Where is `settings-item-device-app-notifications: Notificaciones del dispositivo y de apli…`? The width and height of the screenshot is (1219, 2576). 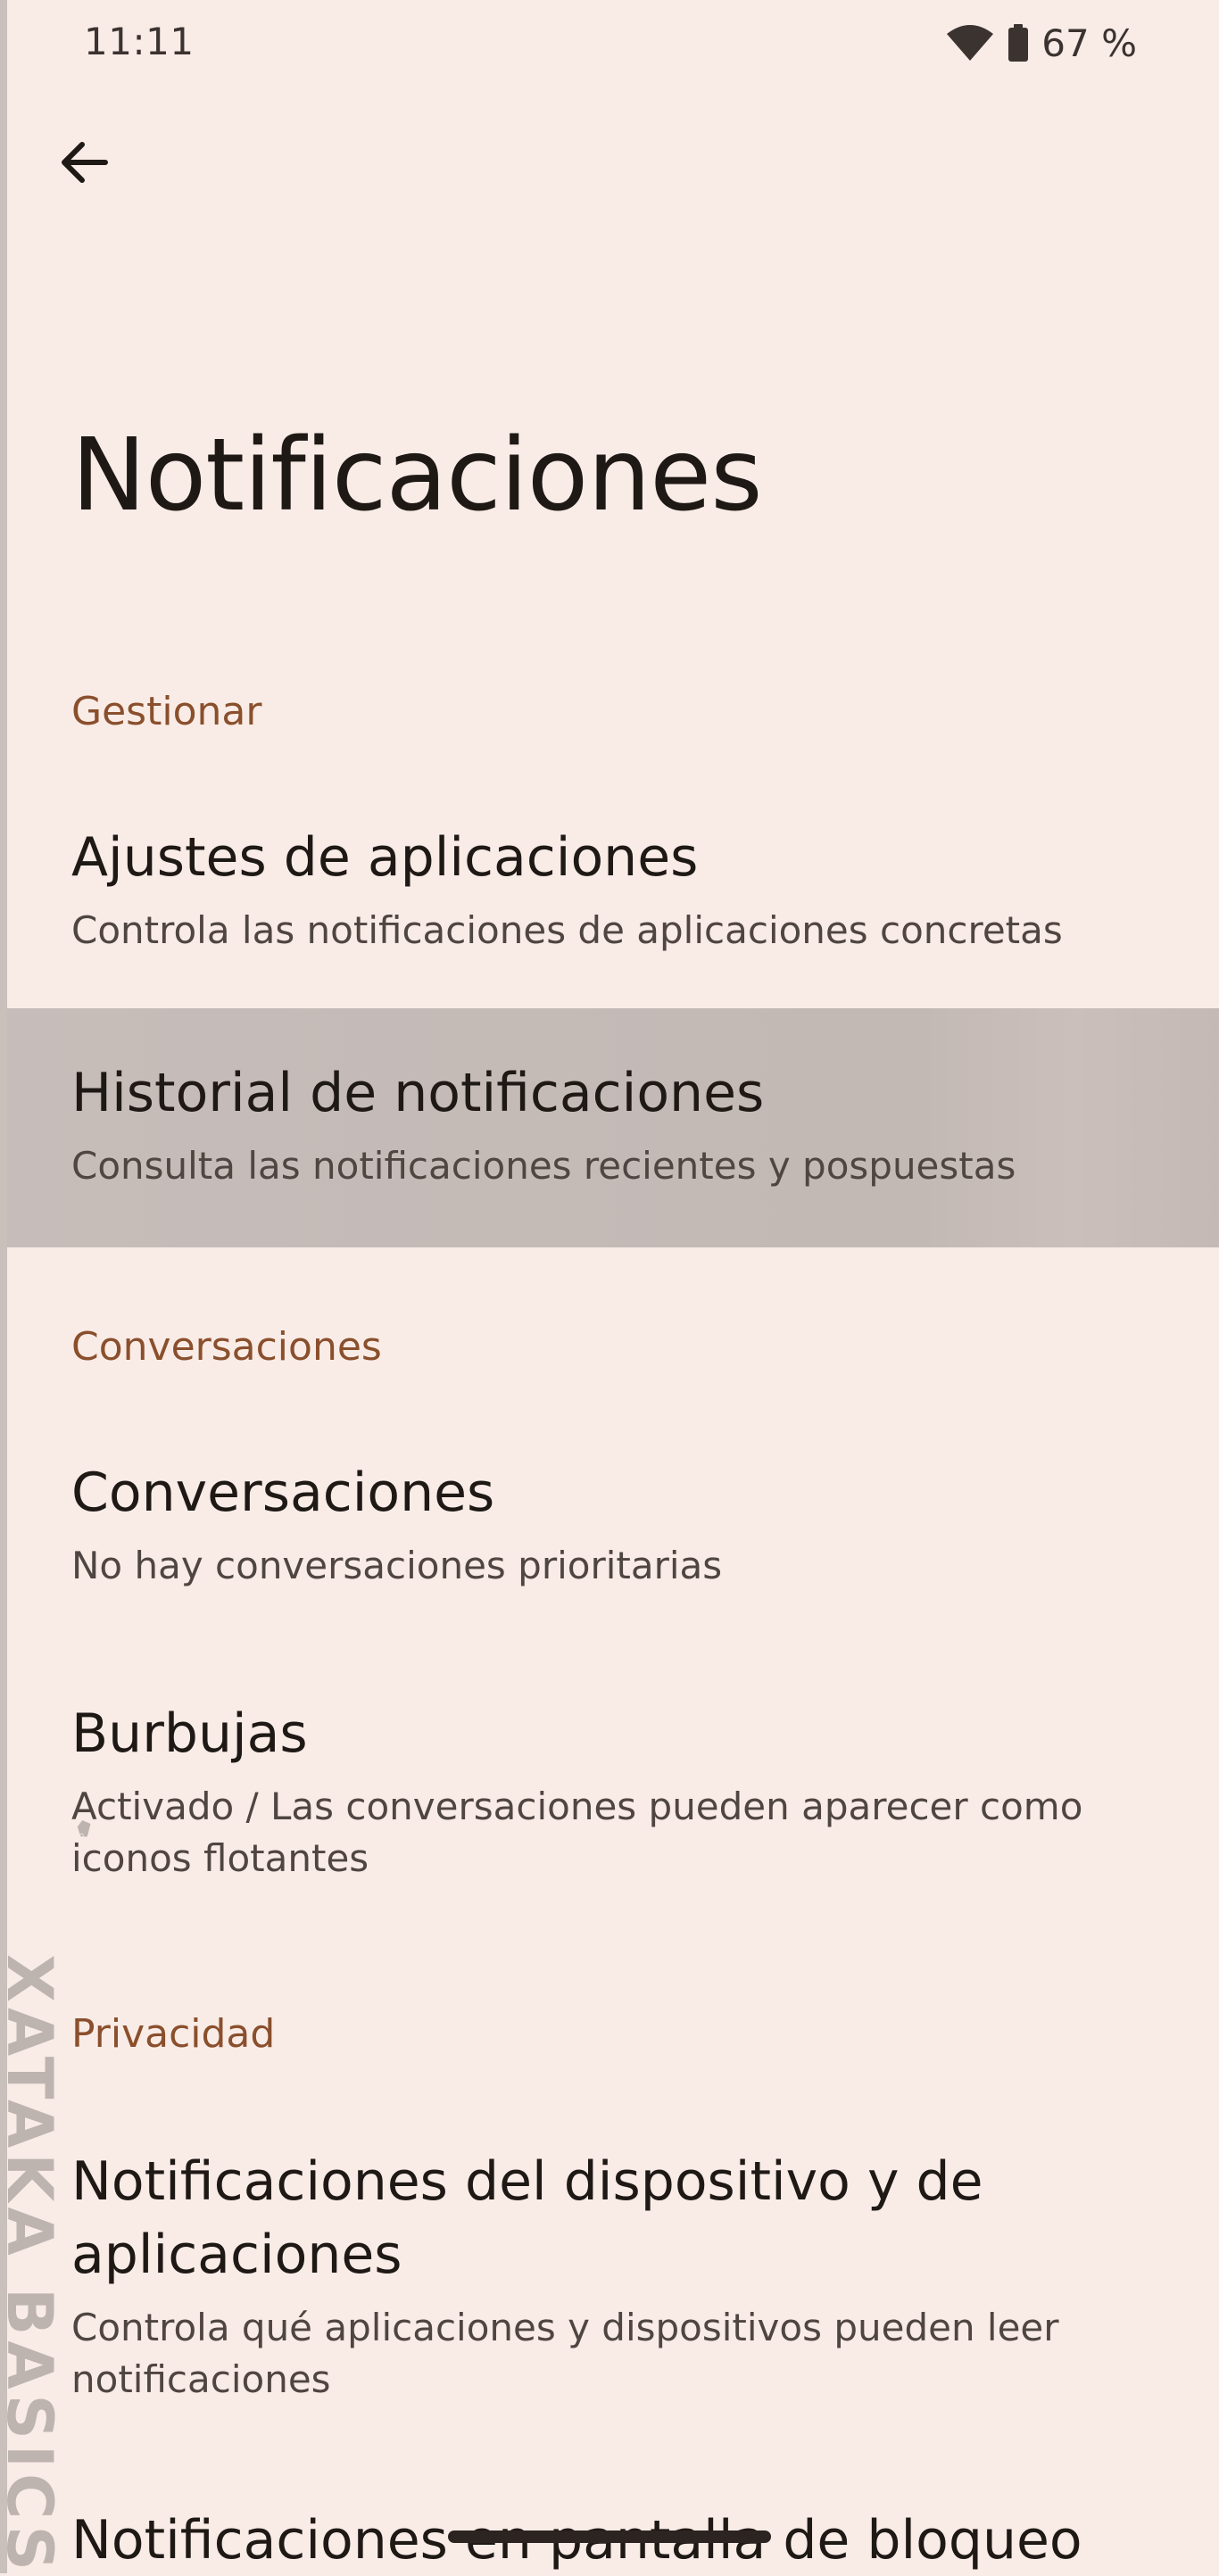
settings-item-device-app-notifications: Notificaciones del dispositivo y de apli… is located at coordinates (613, 2270).